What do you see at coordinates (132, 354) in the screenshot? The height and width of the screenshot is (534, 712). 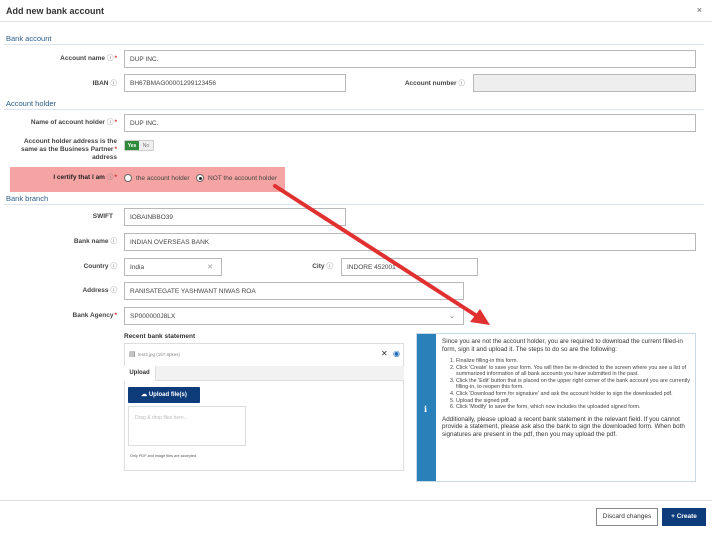 I see `file-icon: ▤` at bounding box center [132, 354].